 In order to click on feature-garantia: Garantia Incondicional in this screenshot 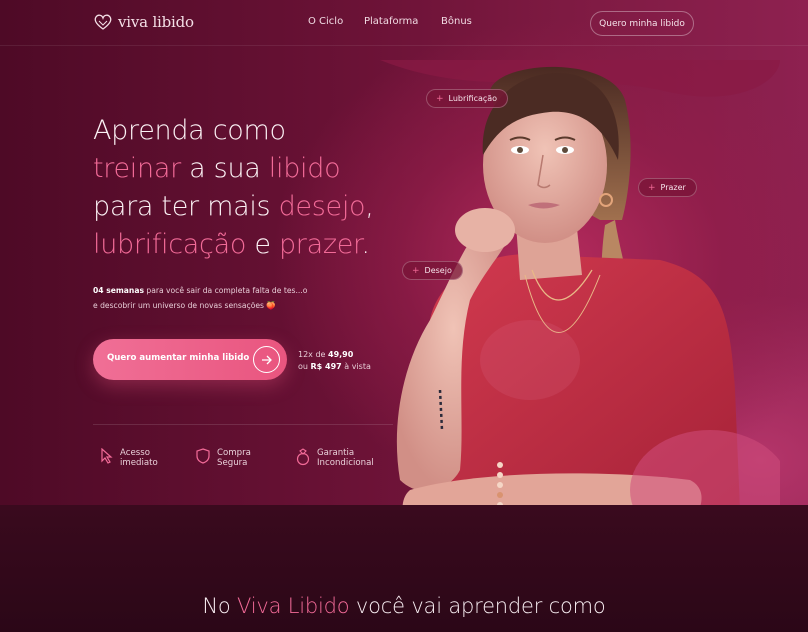, I will do `click(334, 458)`.